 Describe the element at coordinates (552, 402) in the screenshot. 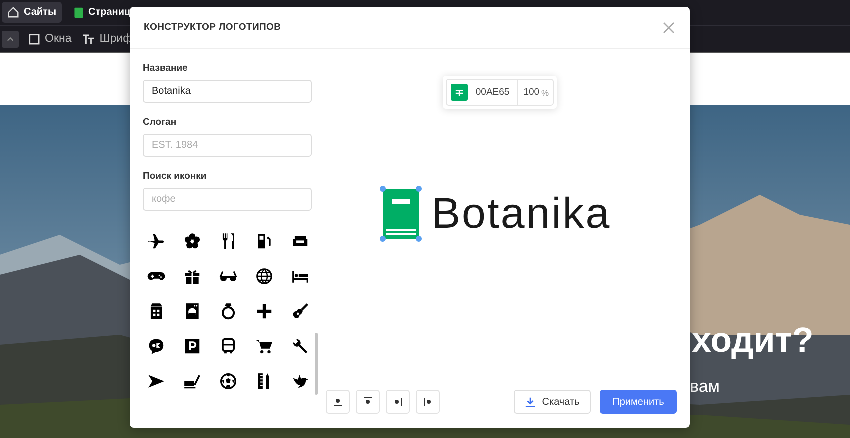

I see `download-button: Скачать` at that location.